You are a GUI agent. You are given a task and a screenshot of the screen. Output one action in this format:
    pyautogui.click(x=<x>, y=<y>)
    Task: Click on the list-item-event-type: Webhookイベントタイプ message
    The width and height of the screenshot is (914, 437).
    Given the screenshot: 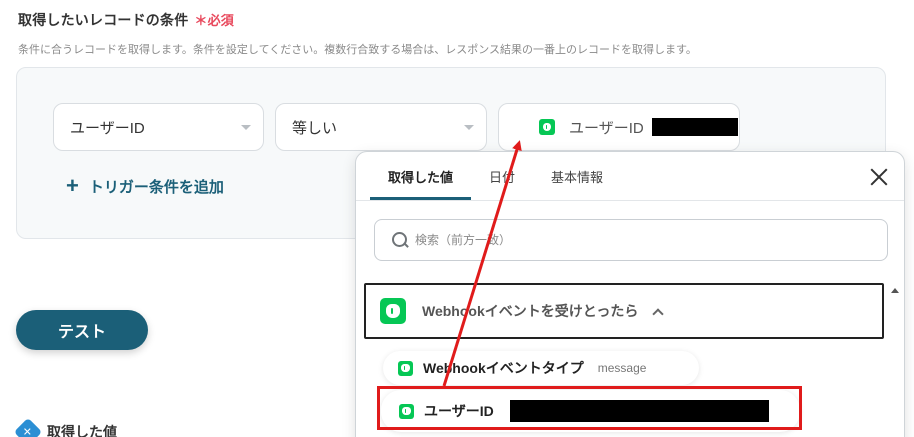 What is the action you would take?
    pyautogui.click(x=541, y=368)
    